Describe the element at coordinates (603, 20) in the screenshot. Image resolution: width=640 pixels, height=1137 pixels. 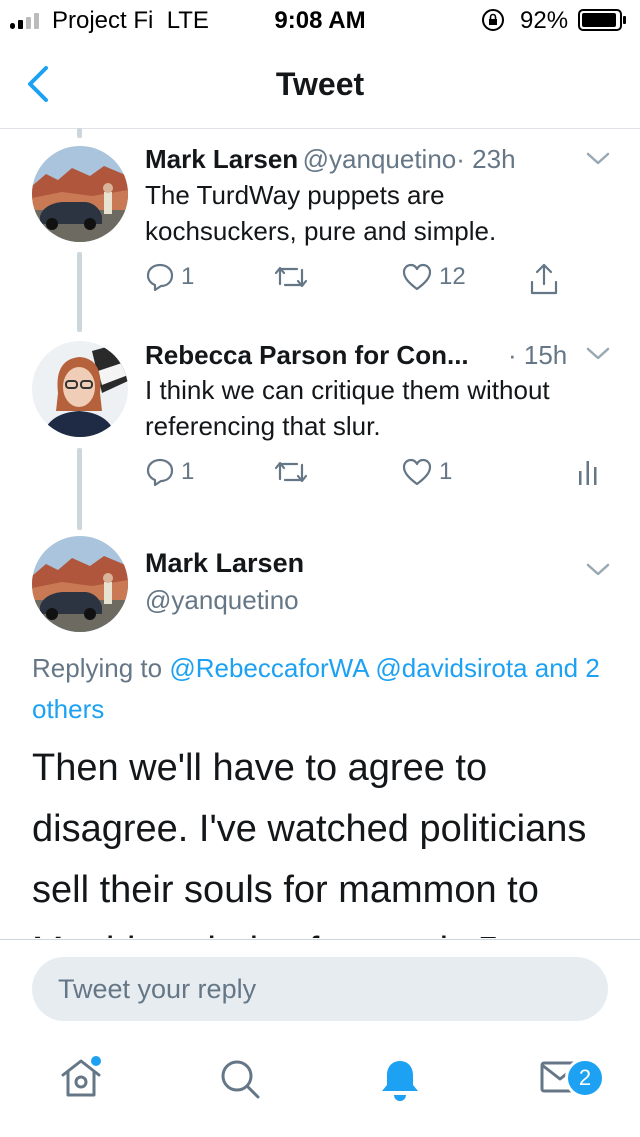
I see `battery-icon` at that location.